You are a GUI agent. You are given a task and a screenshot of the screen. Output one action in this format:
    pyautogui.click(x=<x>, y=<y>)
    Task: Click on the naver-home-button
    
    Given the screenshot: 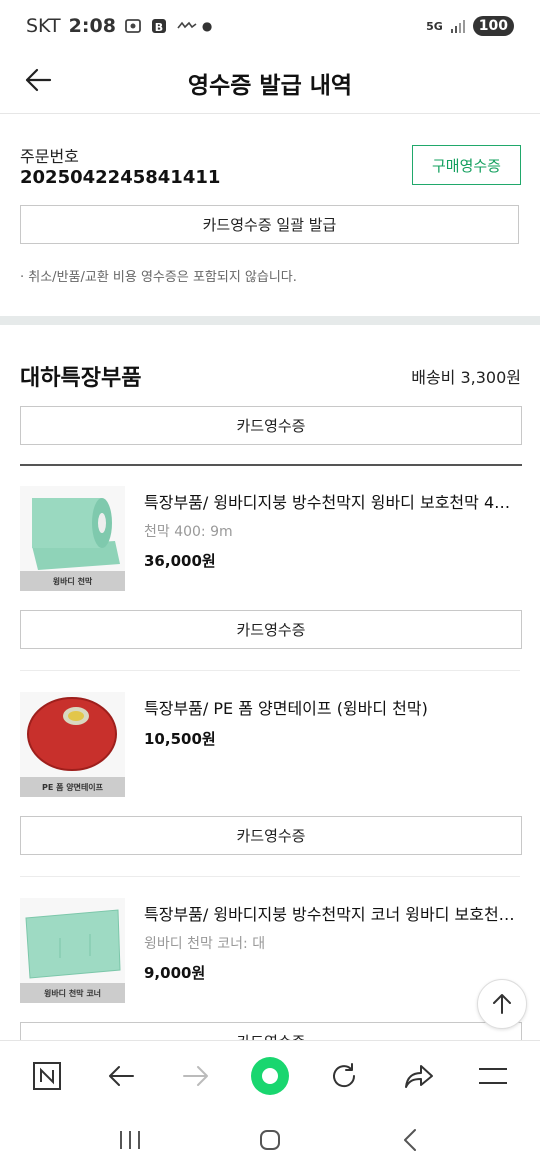 What is the action you would take?
    pyautogui.click(x=47, y=1076)
    